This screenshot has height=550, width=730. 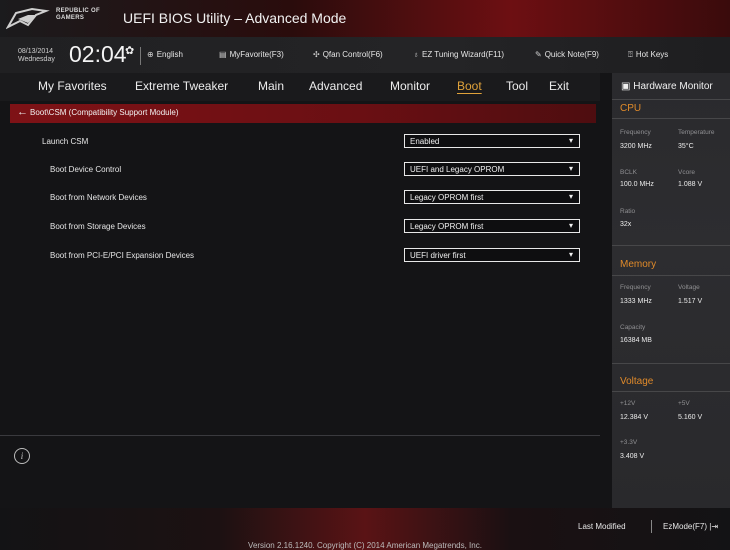 I want to click on launch-csm-select: Enabled ▾, so click(x=492, y=141).